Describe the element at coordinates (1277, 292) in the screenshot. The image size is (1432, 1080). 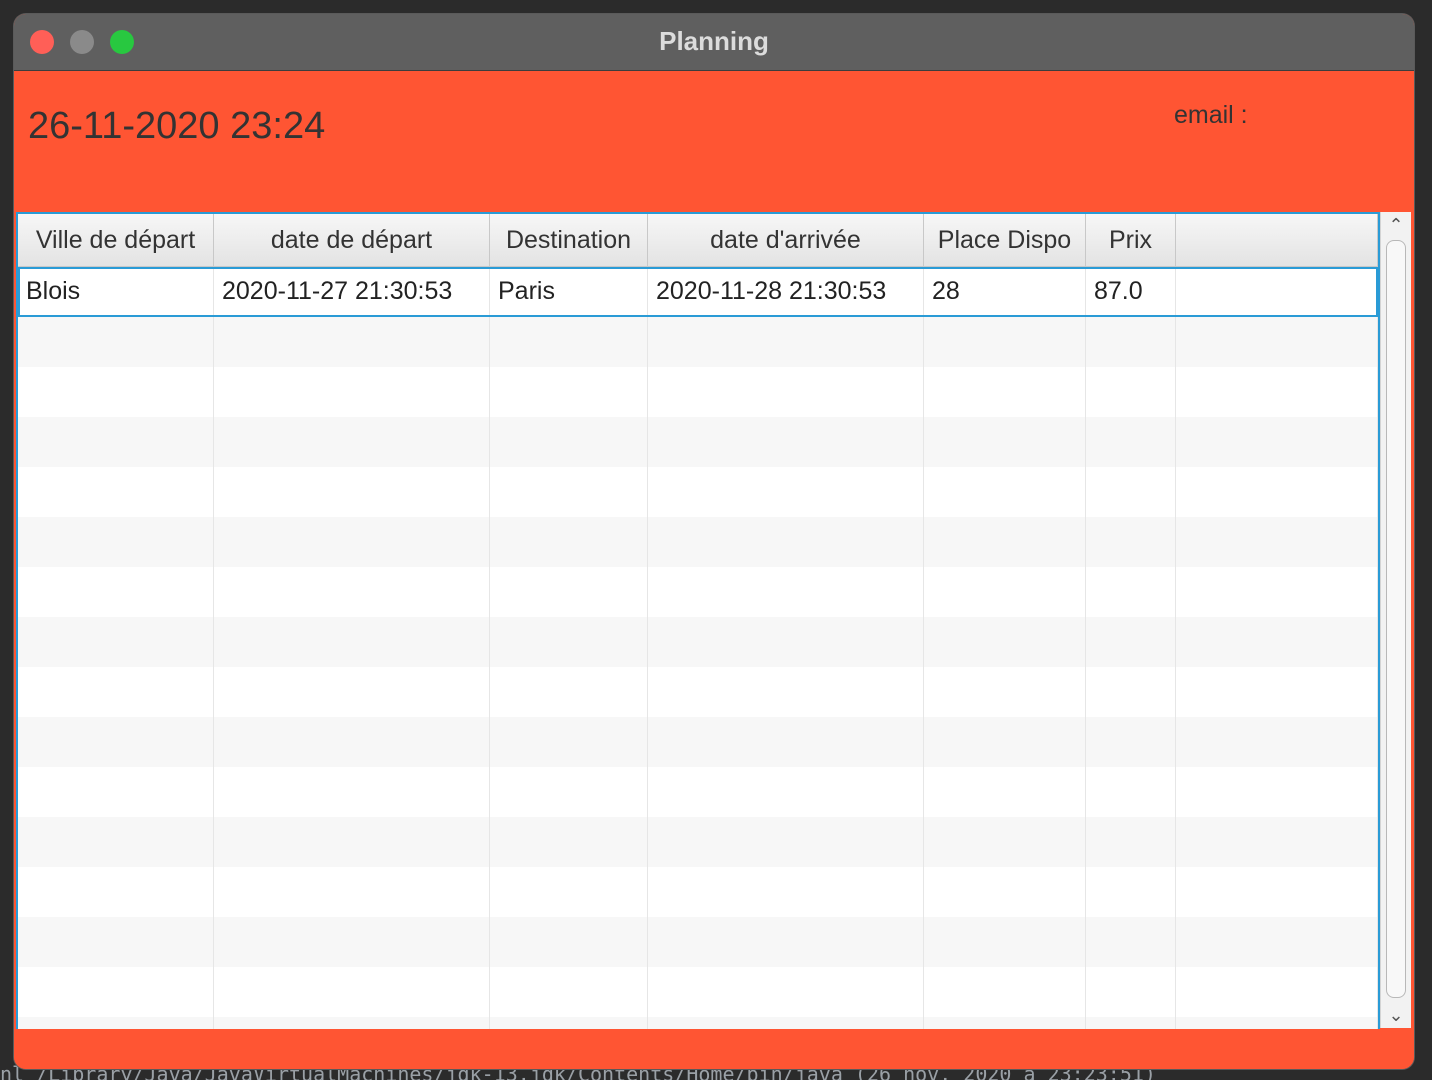
I see `cell-filler` at that location.